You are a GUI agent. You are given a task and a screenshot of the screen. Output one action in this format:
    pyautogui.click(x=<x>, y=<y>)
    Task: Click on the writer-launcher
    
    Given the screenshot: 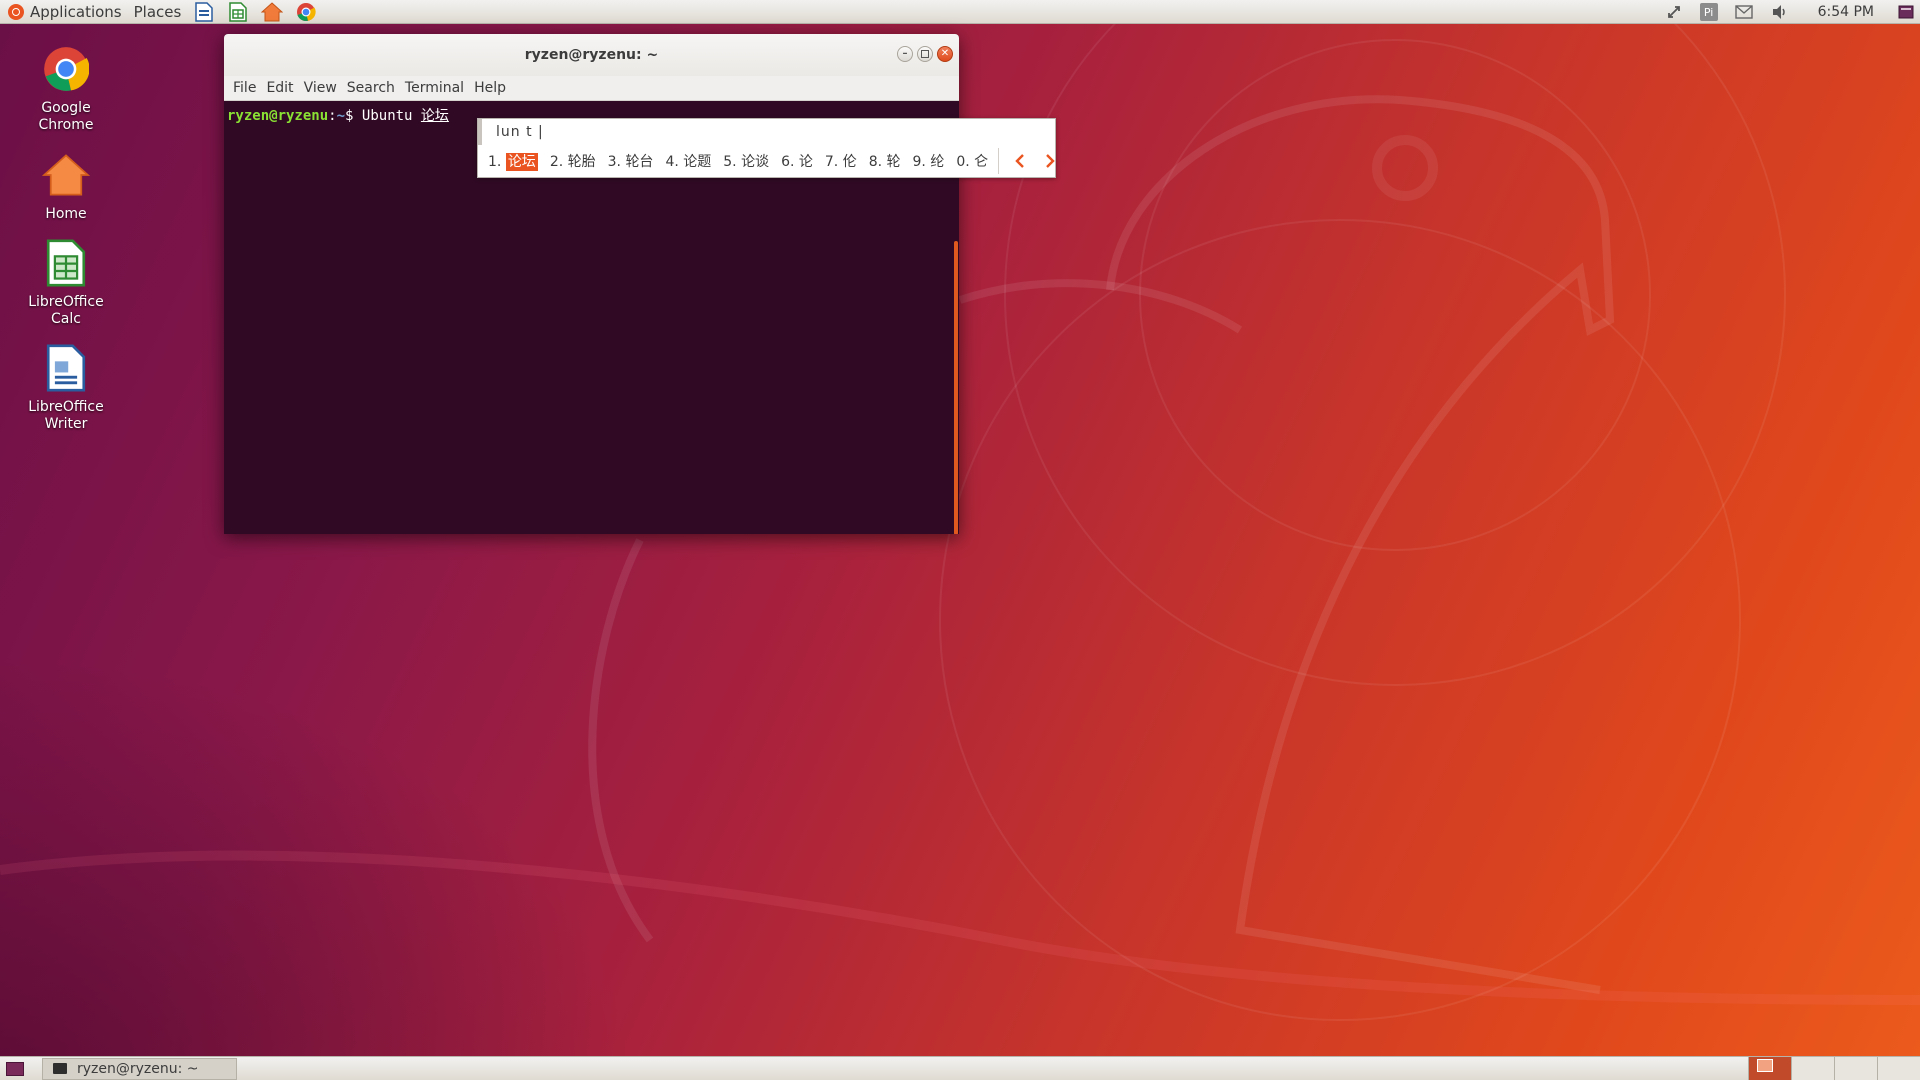 What is the action you would take?
    pyautogui.click(x=204, y=12)
    